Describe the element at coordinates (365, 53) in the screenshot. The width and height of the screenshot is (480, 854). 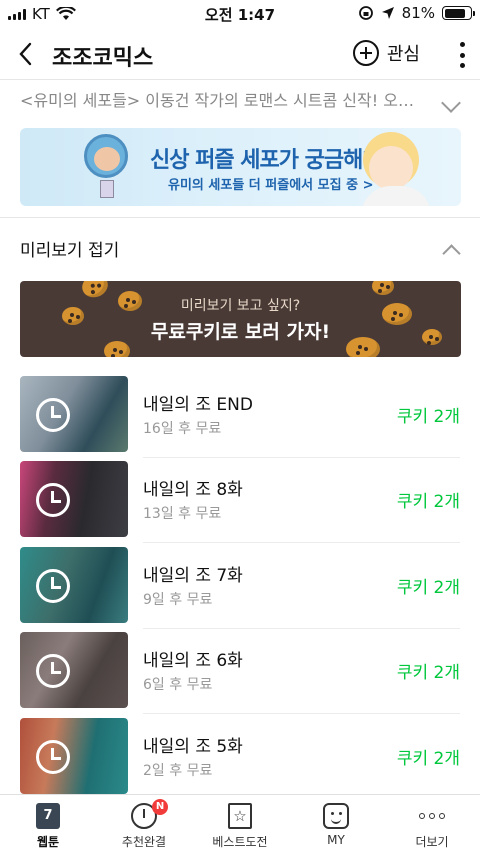
I see `plus-circle-icon` at that location.